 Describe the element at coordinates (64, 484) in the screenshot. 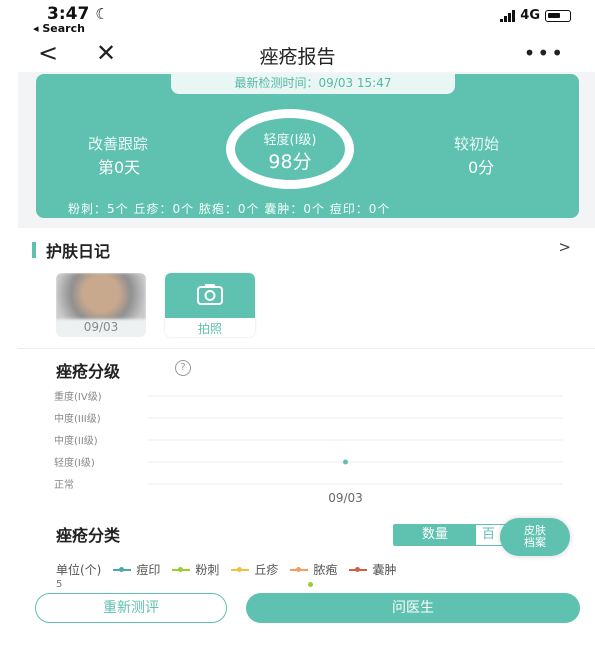

I see `y-tick-label: 正常` at that location.